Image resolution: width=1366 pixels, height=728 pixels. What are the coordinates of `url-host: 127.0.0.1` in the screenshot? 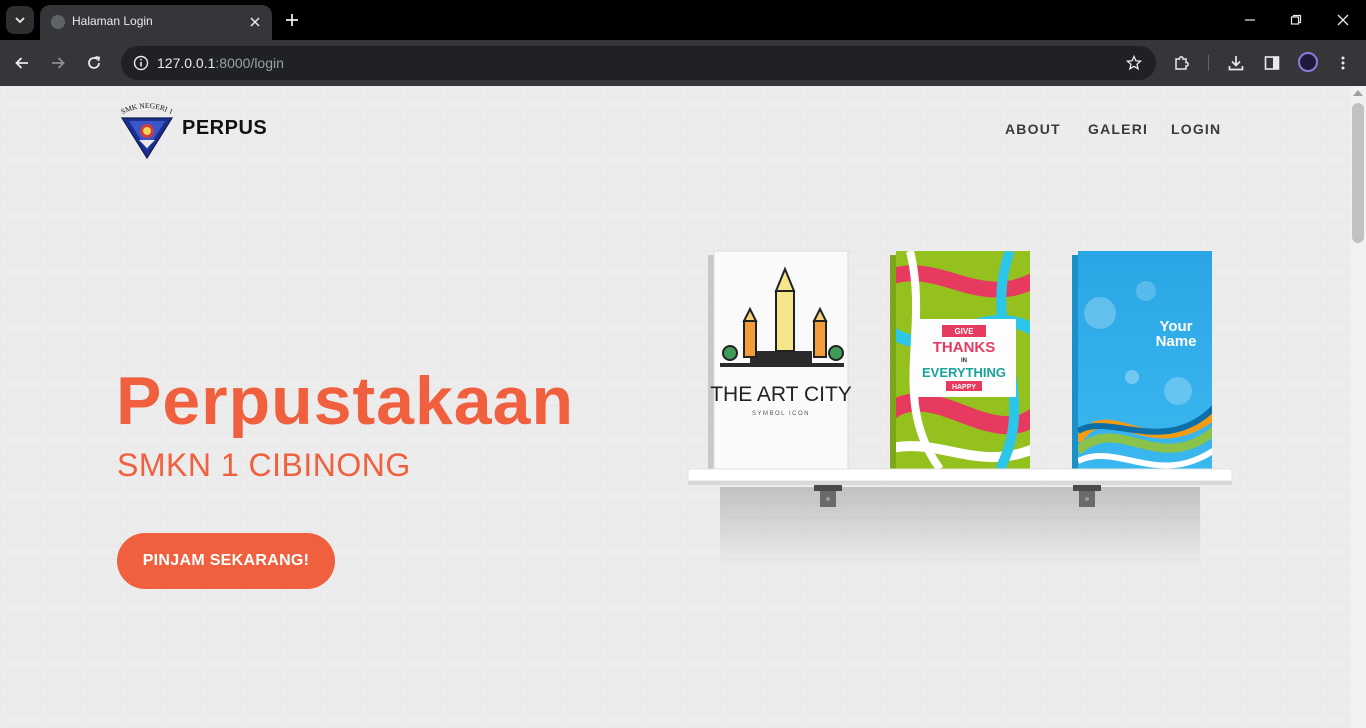 It's located at (186, 63).